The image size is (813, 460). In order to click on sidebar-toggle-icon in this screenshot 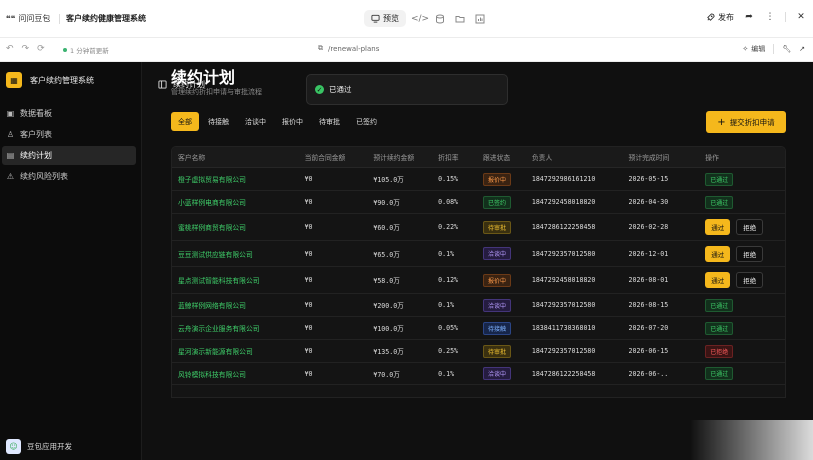, I will do `click(162, 84)`.